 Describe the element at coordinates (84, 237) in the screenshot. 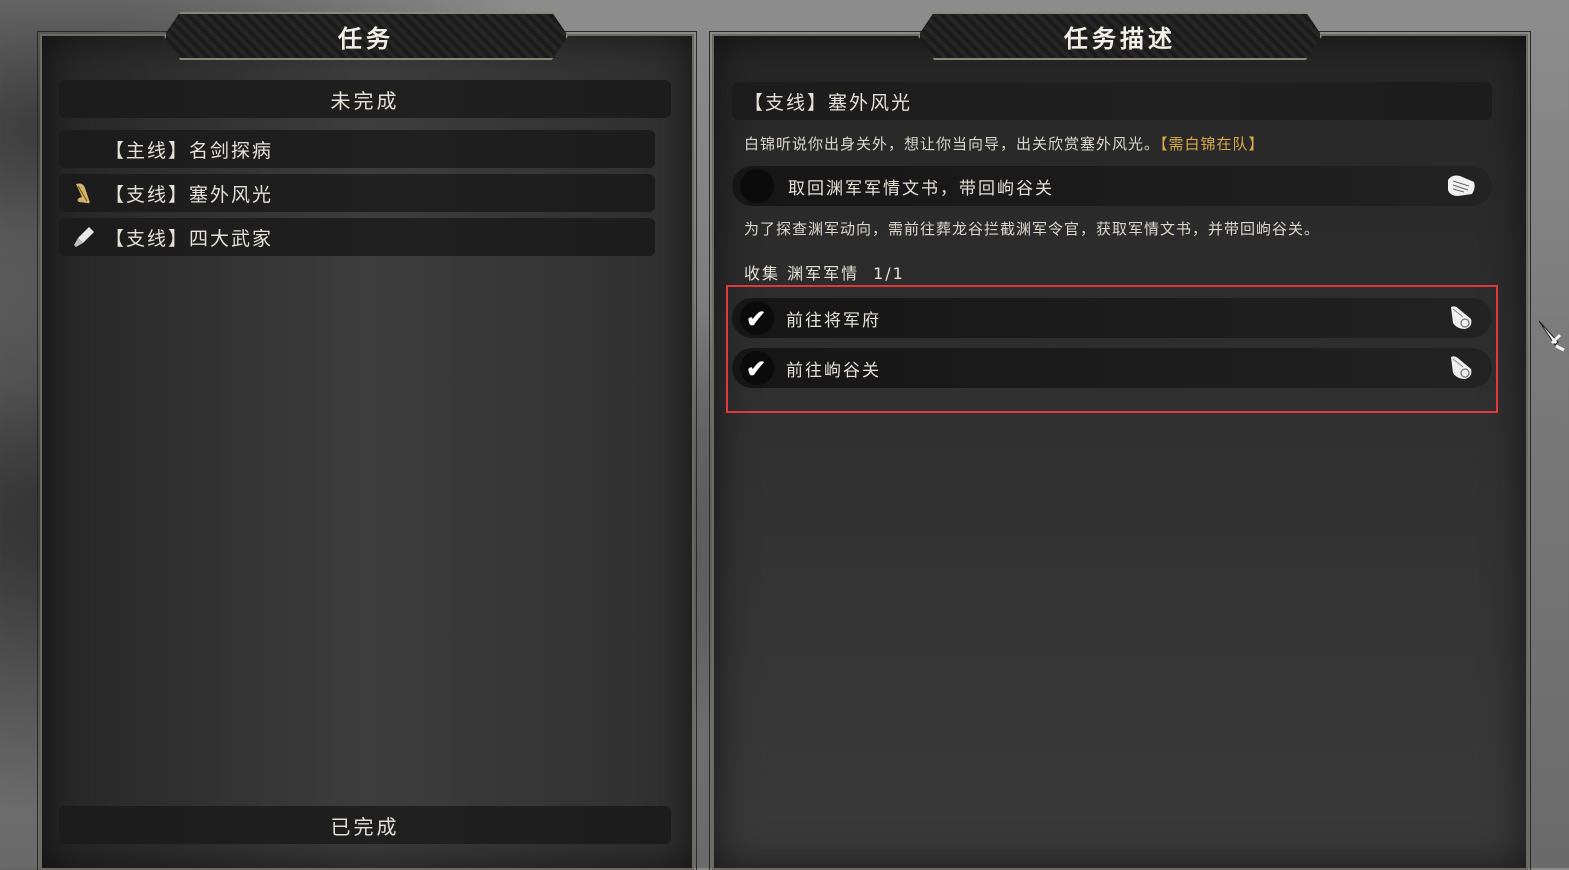

I see `brush-icon` at that location.